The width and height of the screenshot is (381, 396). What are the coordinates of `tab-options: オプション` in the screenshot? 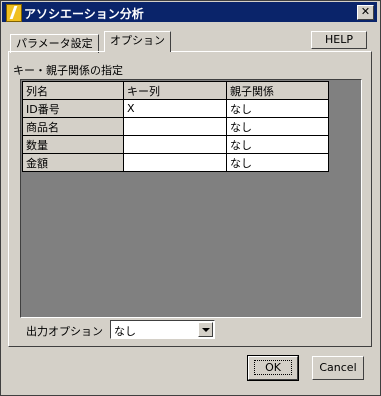 It's located at (137, 41).